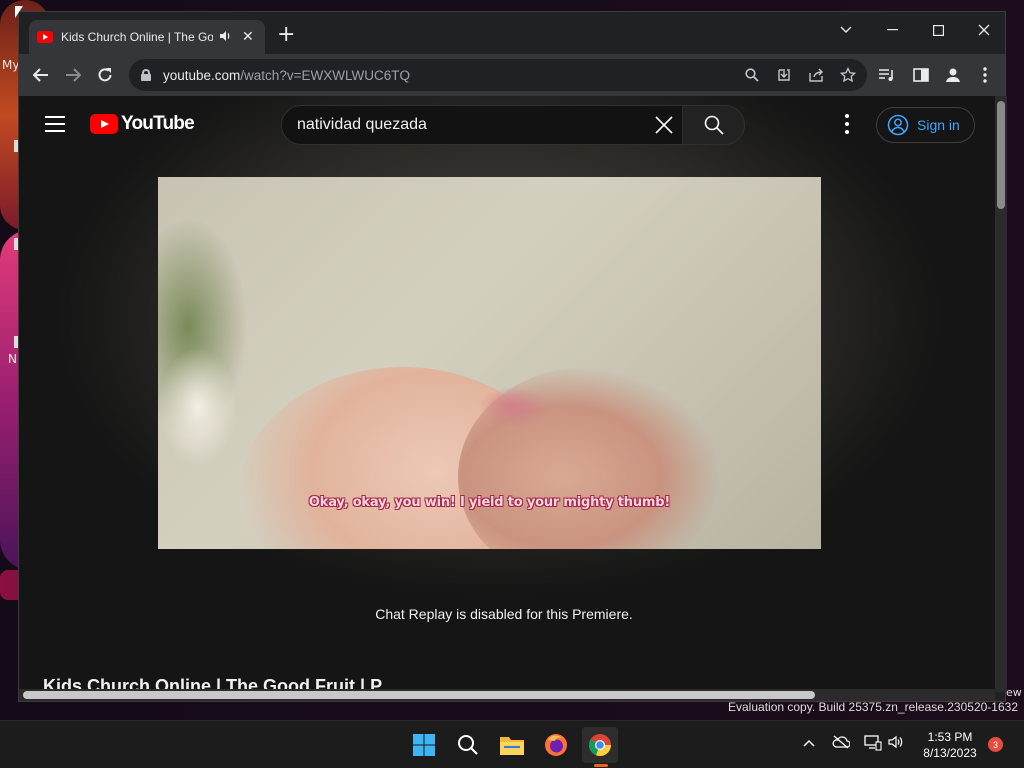  I want to click on install-app-icon, so click(784, 75).